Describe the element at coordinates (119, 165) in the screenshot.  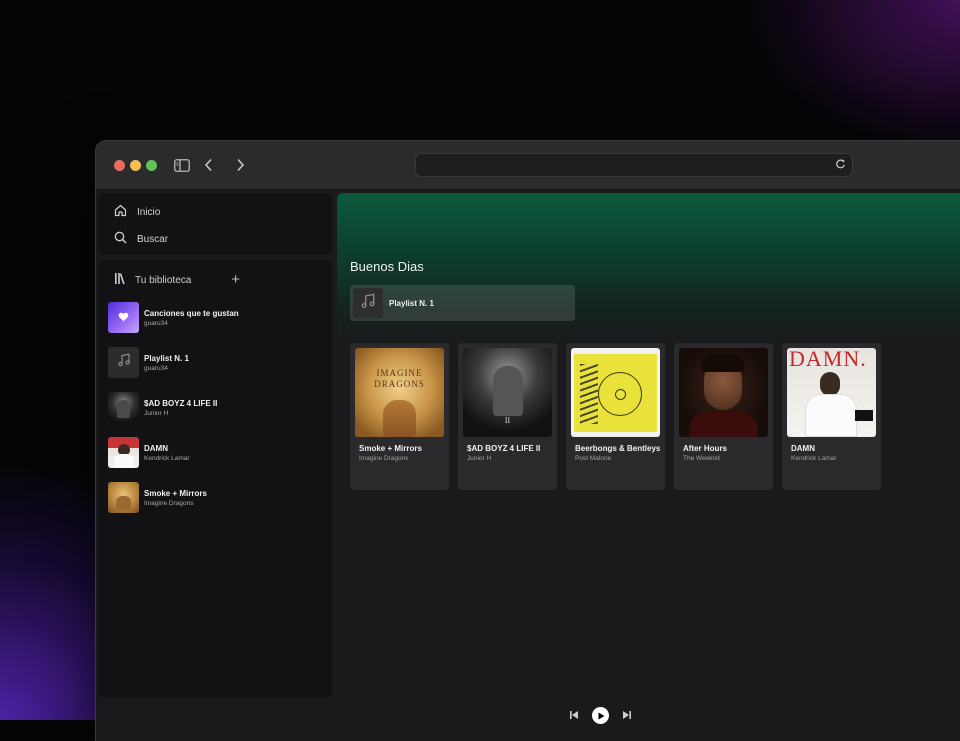
I see `close-window-button` at that location.